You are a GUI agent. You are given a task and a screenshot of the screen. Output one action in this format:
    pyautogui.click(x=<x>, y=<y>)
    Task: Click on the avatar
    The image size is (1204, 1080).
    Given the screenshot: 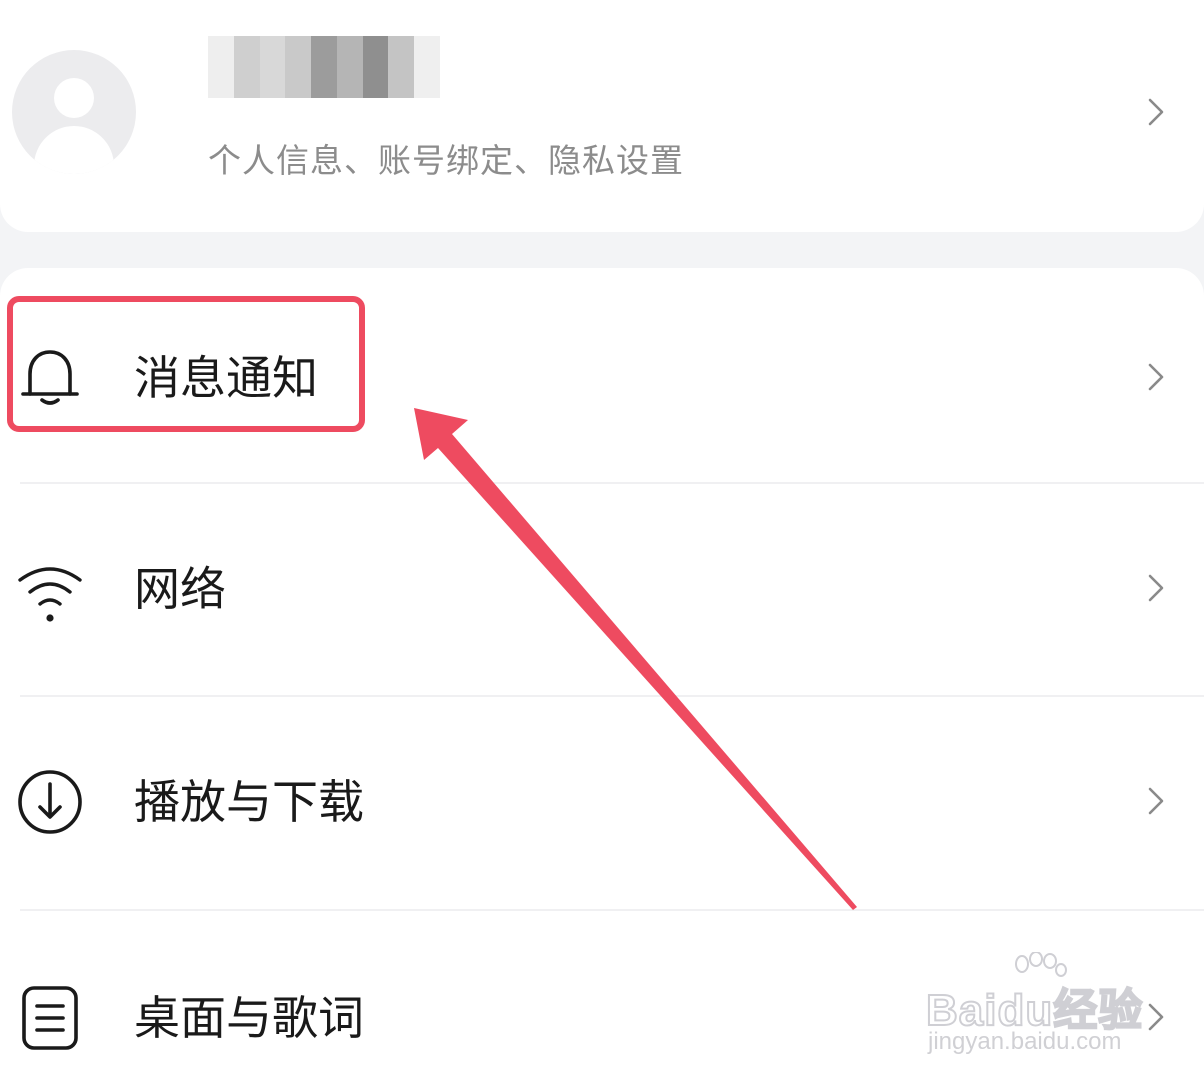 What is the action you would take?
    pyautogui.click(x=74, y=112)
    